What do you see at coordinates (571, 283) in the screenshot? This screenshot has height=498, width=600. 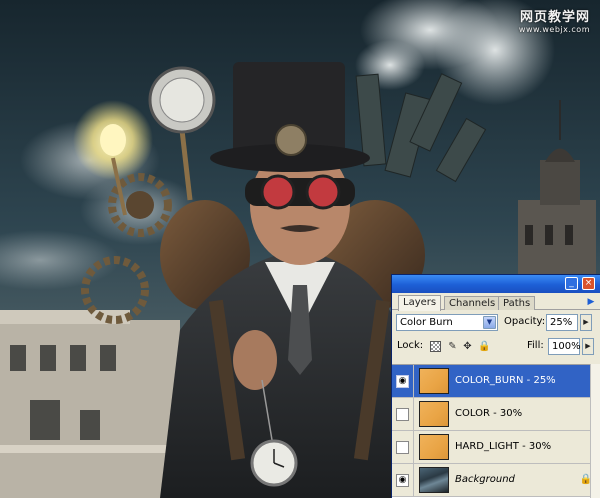 I see `minimize-button: _` at bounding box center [571, 283].